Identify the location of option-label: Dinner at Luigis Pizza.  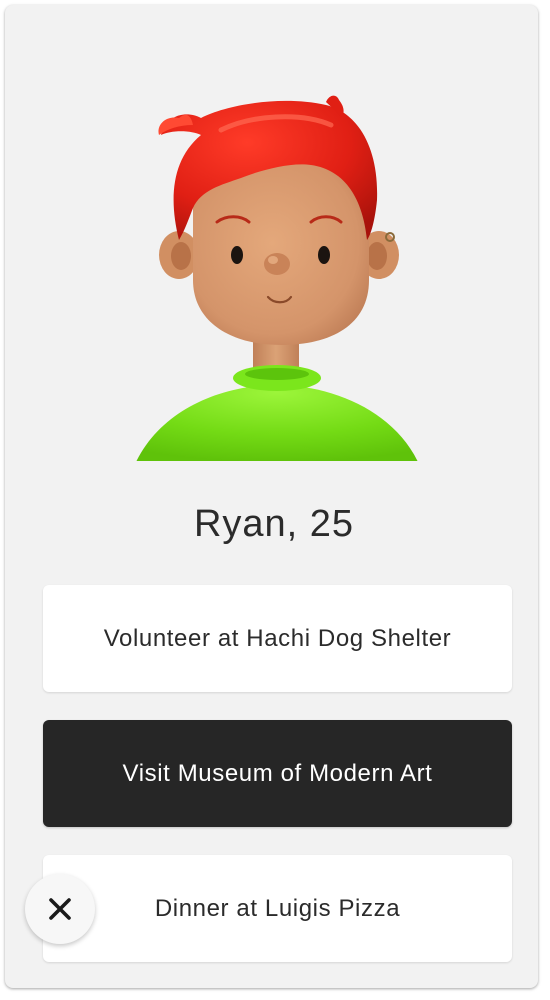
(277, 908).